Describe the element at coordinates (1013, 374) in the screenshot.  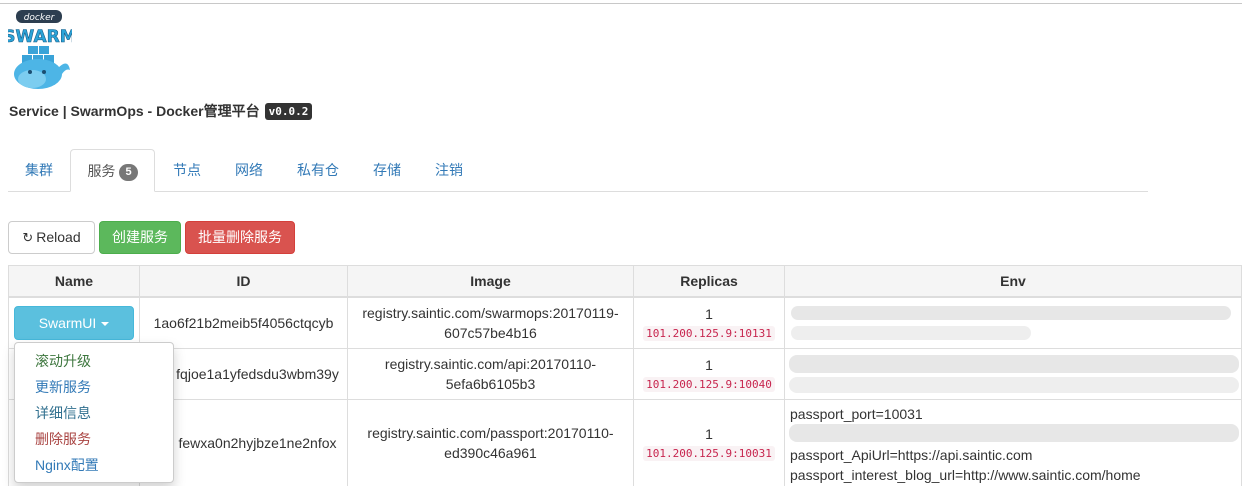
I see `table-row-2-env` at that location.